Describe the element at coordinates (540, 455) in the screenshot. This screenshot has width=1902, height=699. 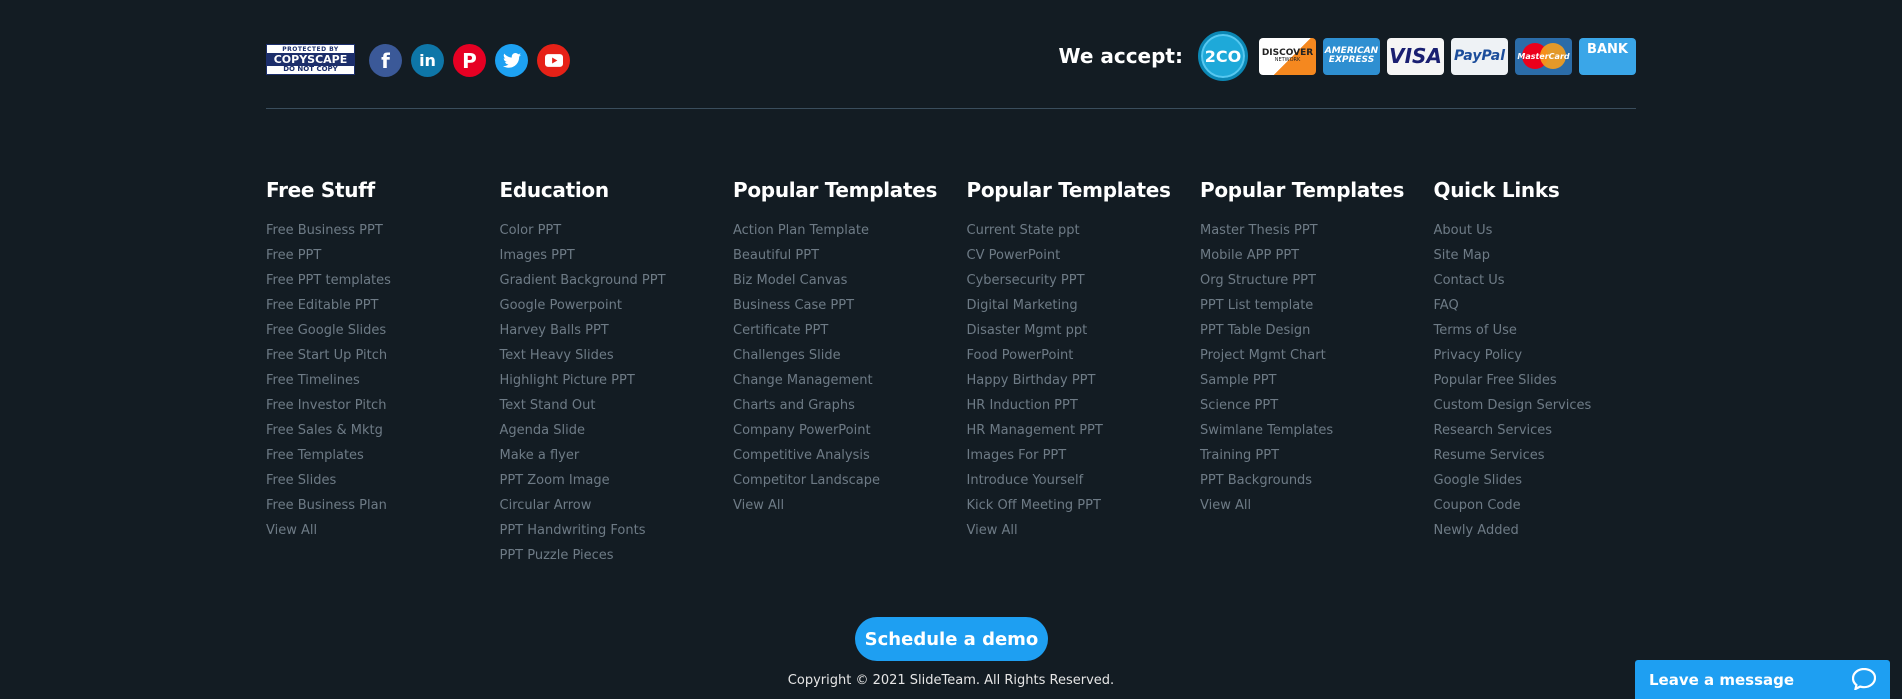
I see `footer-link: Make a flyer` at that location.